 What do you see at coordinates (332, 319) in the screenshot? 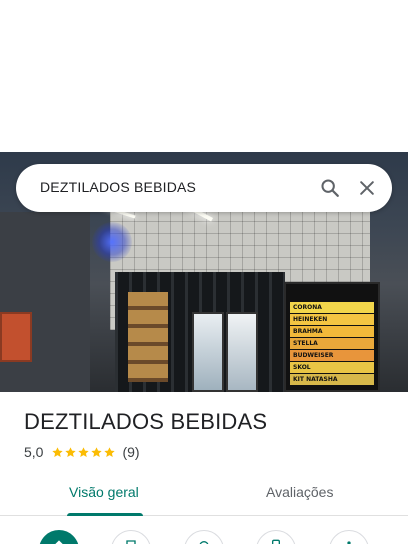
I see `menu-board-row: HEINEKEN` at bounding box center [332, 319].